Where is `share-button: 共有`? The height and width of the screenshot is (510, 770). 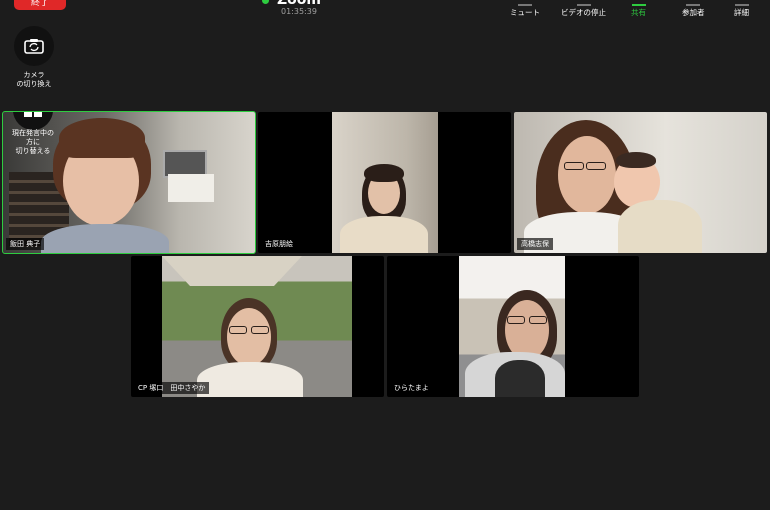 share-button: 共有 is located at coordinates (638, 11).